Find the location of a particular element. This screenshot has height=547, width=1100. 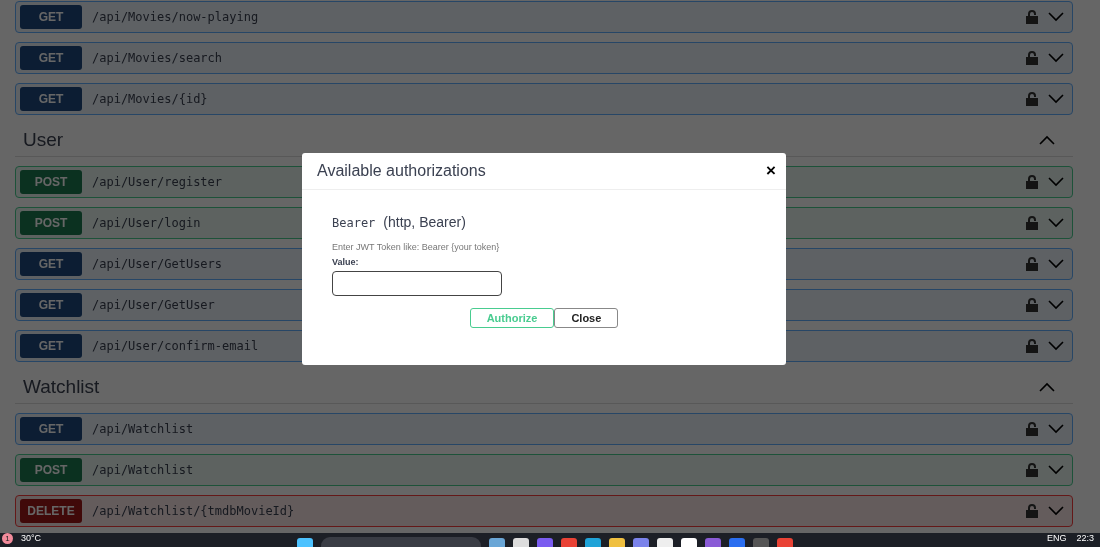

endpoint-path: /api/User/register is located at coordinates (157, 182).